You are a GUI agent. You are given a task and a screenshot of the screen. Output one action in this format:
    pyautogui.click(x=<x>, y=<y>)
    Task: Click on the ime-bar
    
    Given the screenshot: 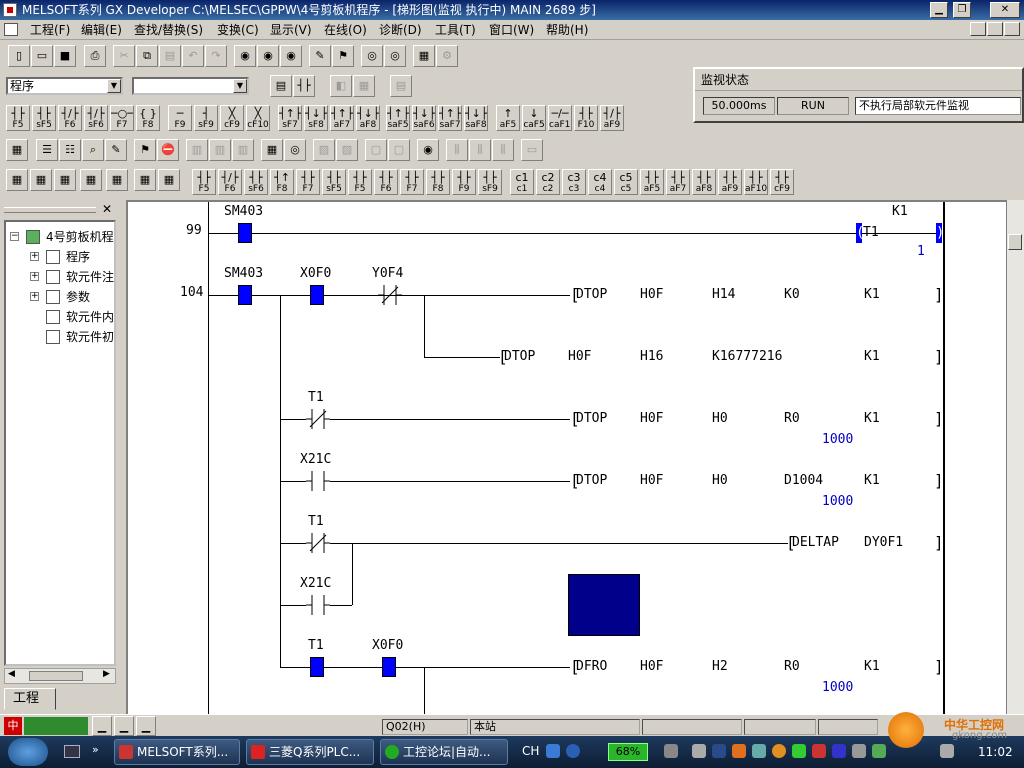 What is the action you would take?
    pyautogui.click(x=56, y=726)
    